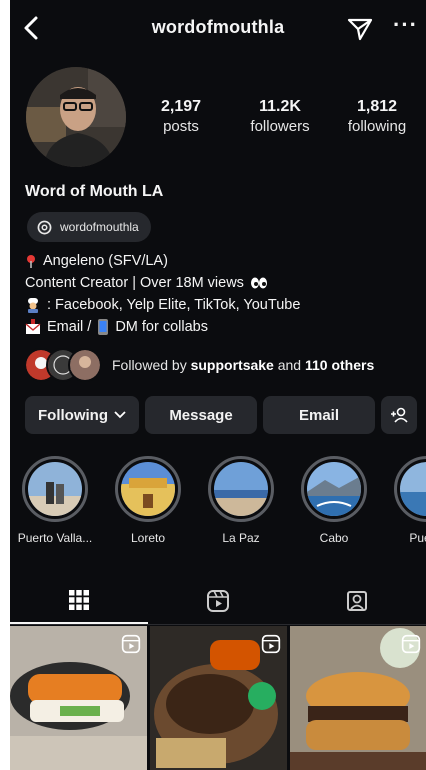  What do you see at coordinates (181, 126) in the screenshot?
I see `posts-label: posts` at bounding box center [181, 126].